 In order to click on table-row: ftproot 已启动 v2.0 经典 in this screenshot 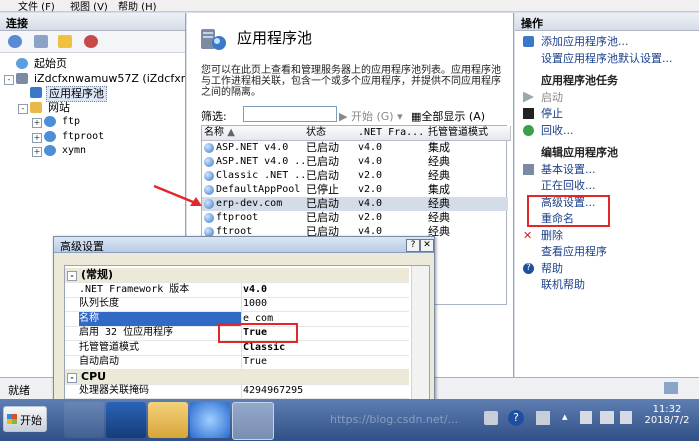, I will do `click(355, 218)`.